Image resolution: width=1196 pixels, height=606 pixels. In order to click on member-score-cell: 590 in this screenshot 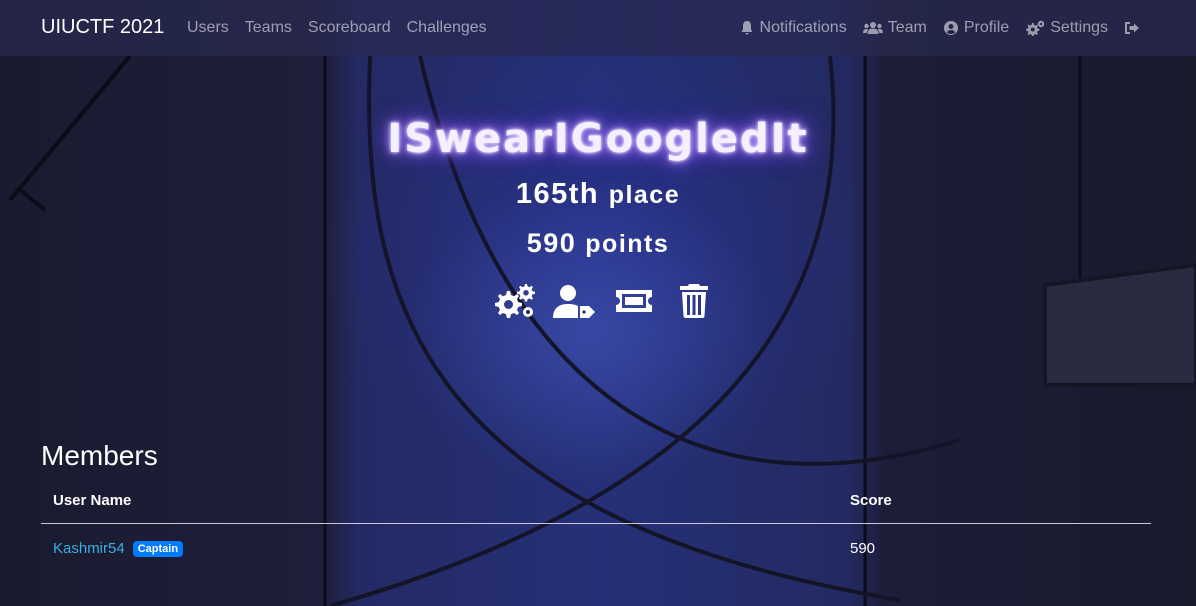, I will do `click(863, 548)`.